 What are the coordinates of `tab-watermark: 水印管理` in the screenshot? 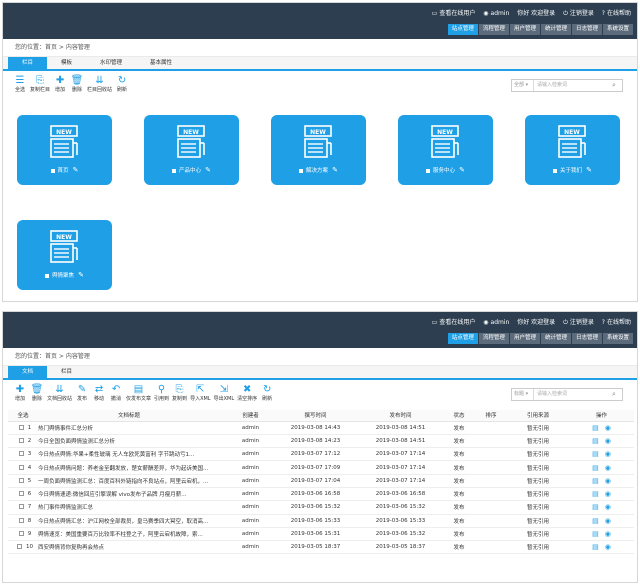 It's located at (111, 63).